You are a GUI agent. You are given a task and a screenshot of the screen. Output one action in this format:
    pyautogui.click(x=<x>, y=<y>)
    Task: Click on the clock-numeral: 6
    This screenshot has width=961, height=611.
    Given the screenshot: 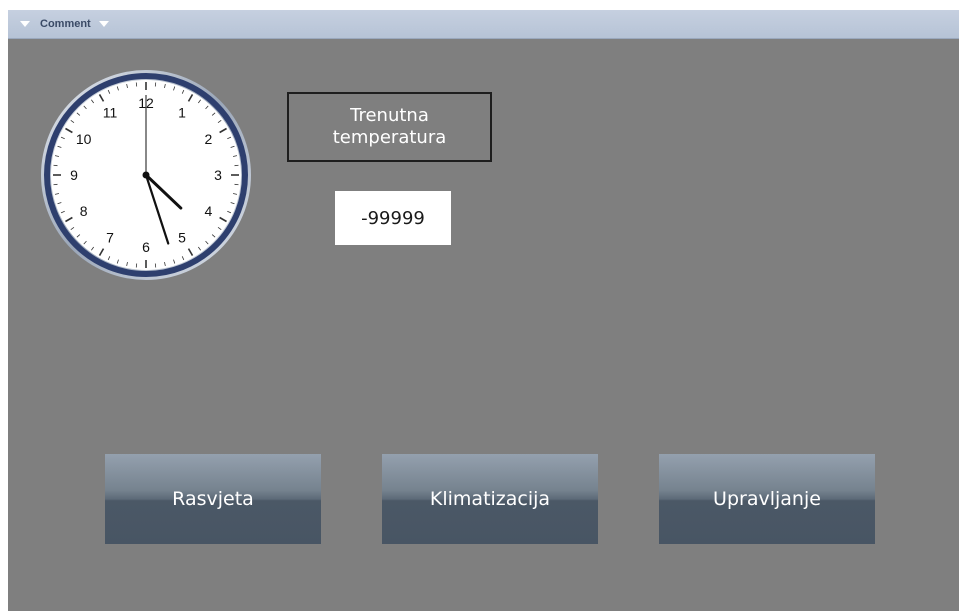 What is the action you would take?
    pyautogui.click(x=146, y=247)
    